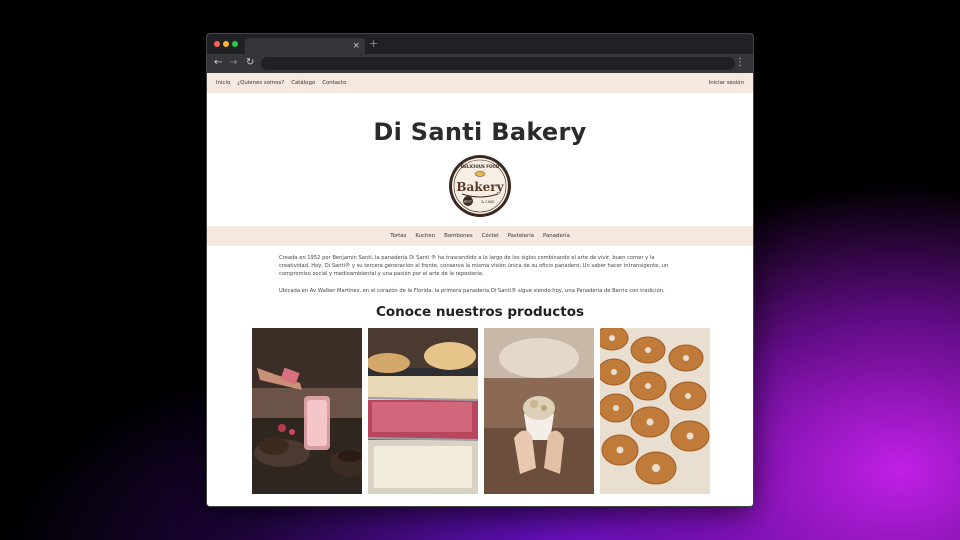 The image size is (960, 540). What do you see at coordinates (498, 63) in the screenshot?
I see `address-bar` at bounding box center [498, 63].